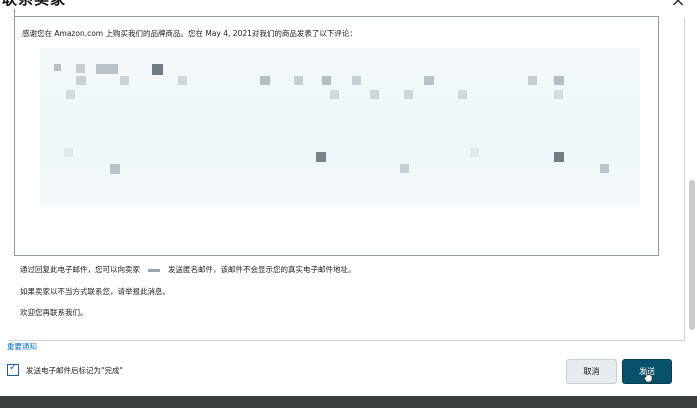 The image size is (697, 408). I want to click on footer-bar, so click(348, 402).